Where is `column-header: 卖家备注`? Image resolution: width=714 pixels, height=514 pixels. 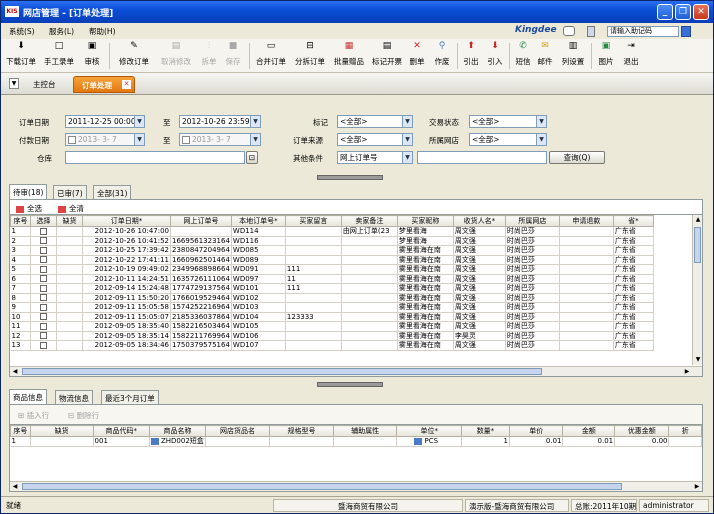
column-header: 卖家备注 is located at coordinates (369, 221).